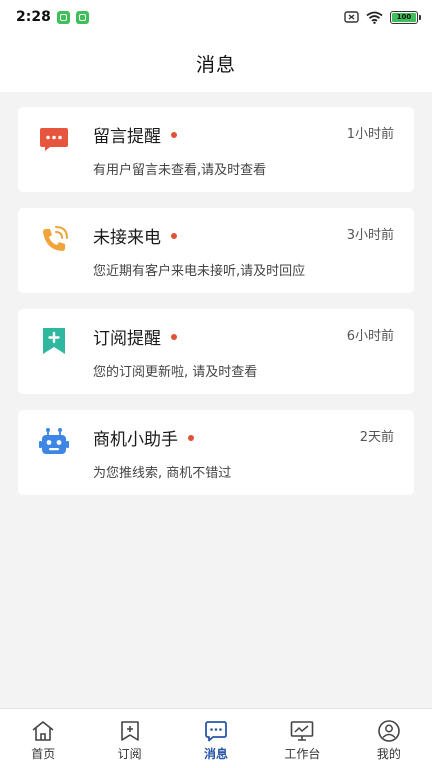 Image resolution: width=432 pixels, height=768 pixels. I want to click on battery-icon: 100, so click(405, 17).